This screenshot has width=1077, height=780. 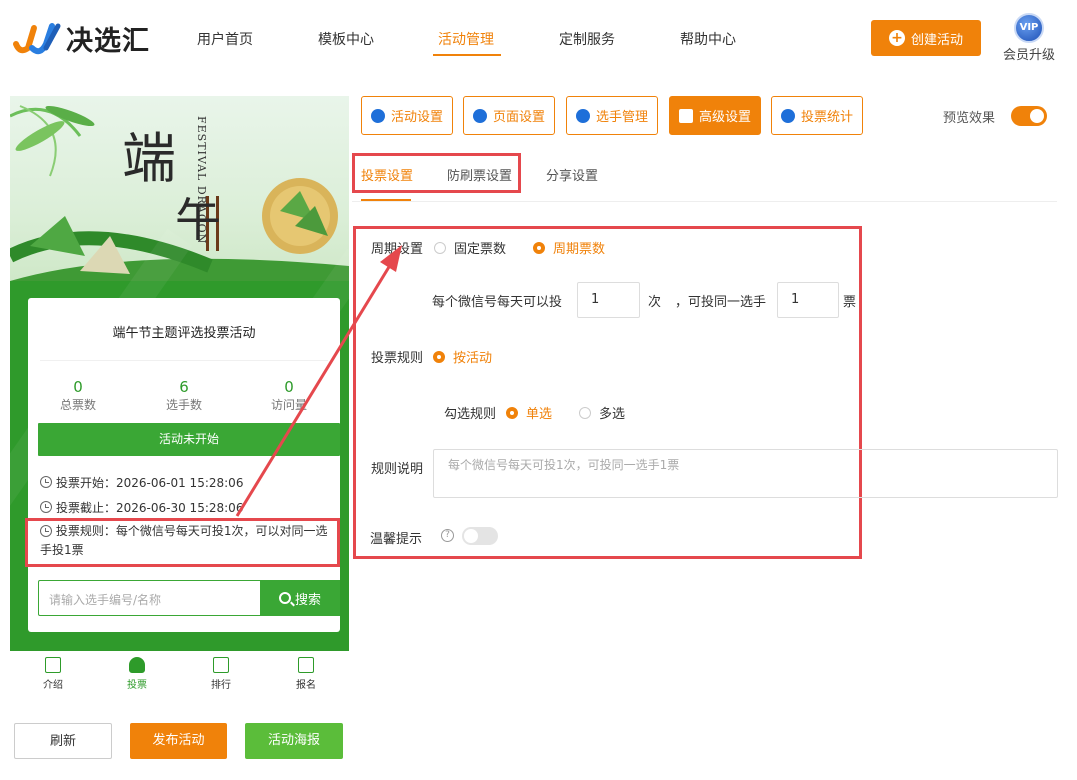 I want to click on tab-label: 活动设置, so click(x=416, y=117).